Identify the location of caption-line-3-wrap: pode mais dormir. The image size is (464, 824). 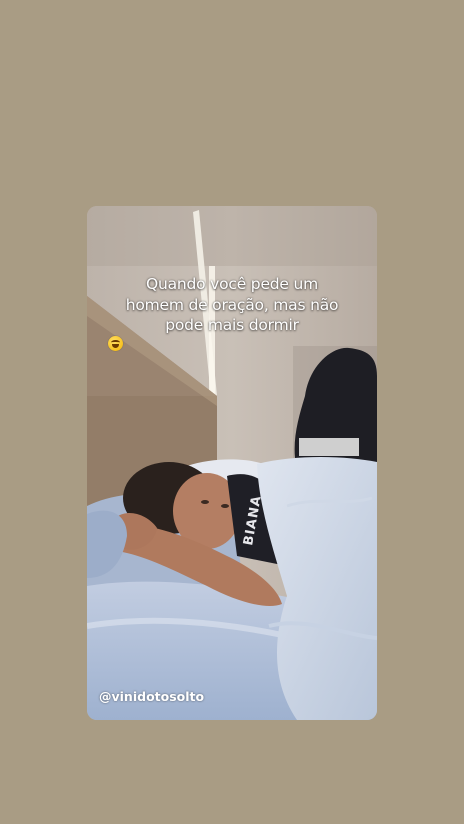
(232, 333).